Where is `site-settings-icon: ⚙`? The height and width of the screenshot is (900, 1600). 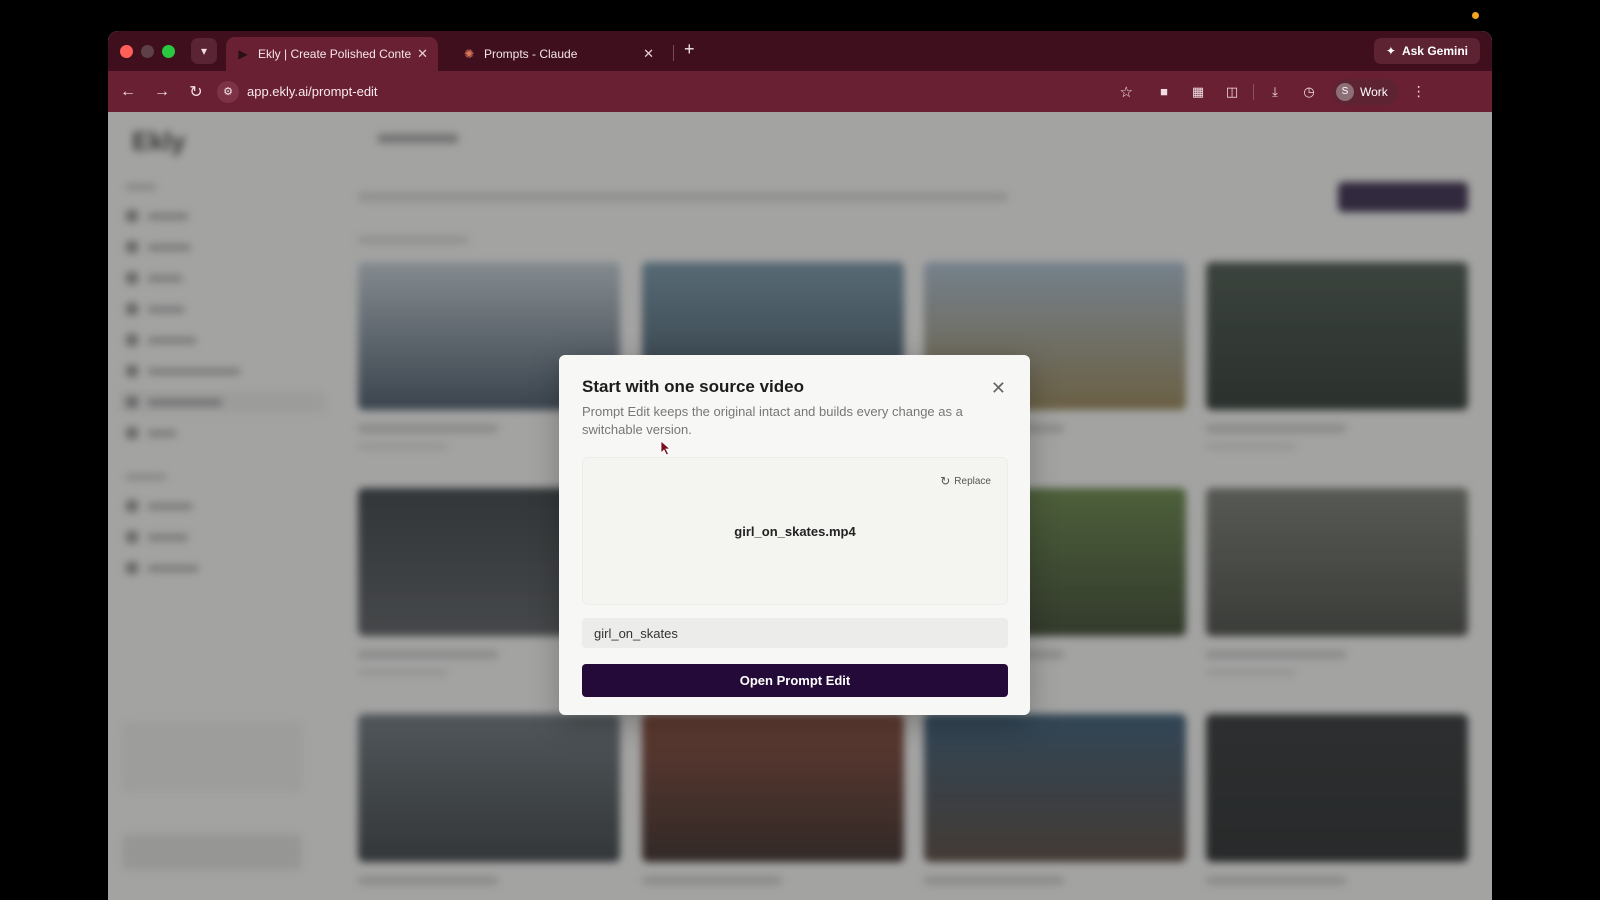
site-settings-icon: ⚙ is located at coordinates (228, 91).